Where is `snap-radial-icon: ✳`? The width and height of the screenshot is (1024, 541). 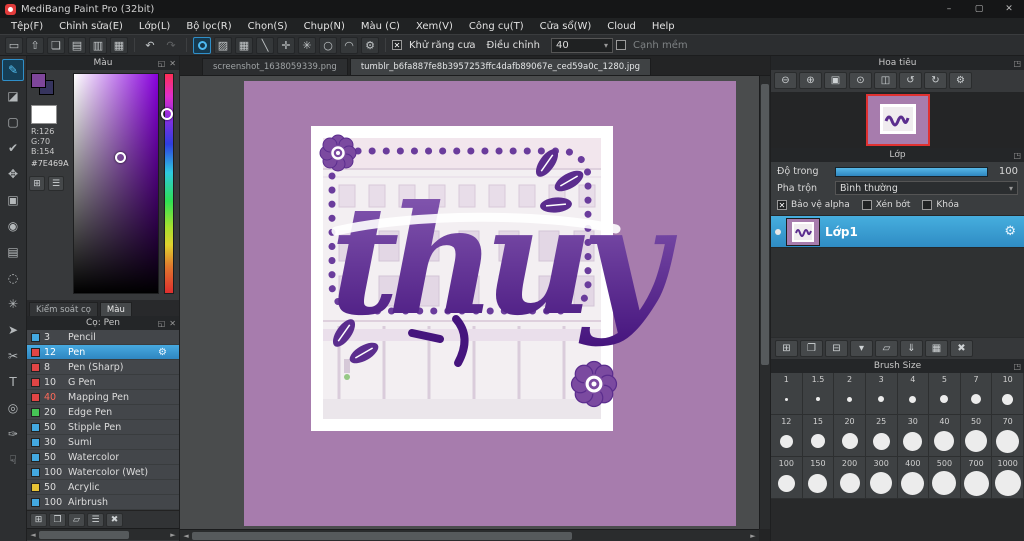 snap-radial-icon: ✳ is located at coordinates (307, 45).